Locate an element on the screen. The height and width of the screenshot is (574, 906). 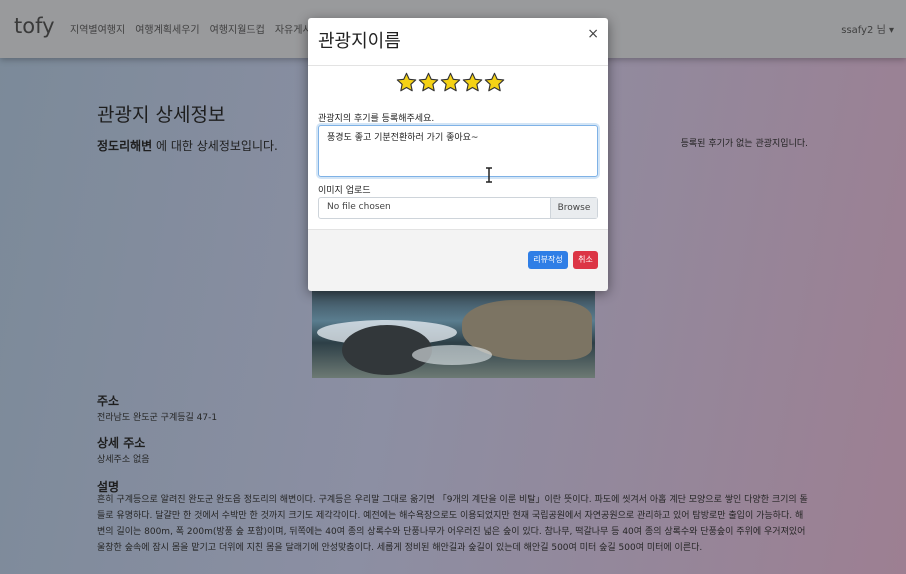
review-label: 관광지의 후기를 등록해주세요. is located at coordinates (376, 119).